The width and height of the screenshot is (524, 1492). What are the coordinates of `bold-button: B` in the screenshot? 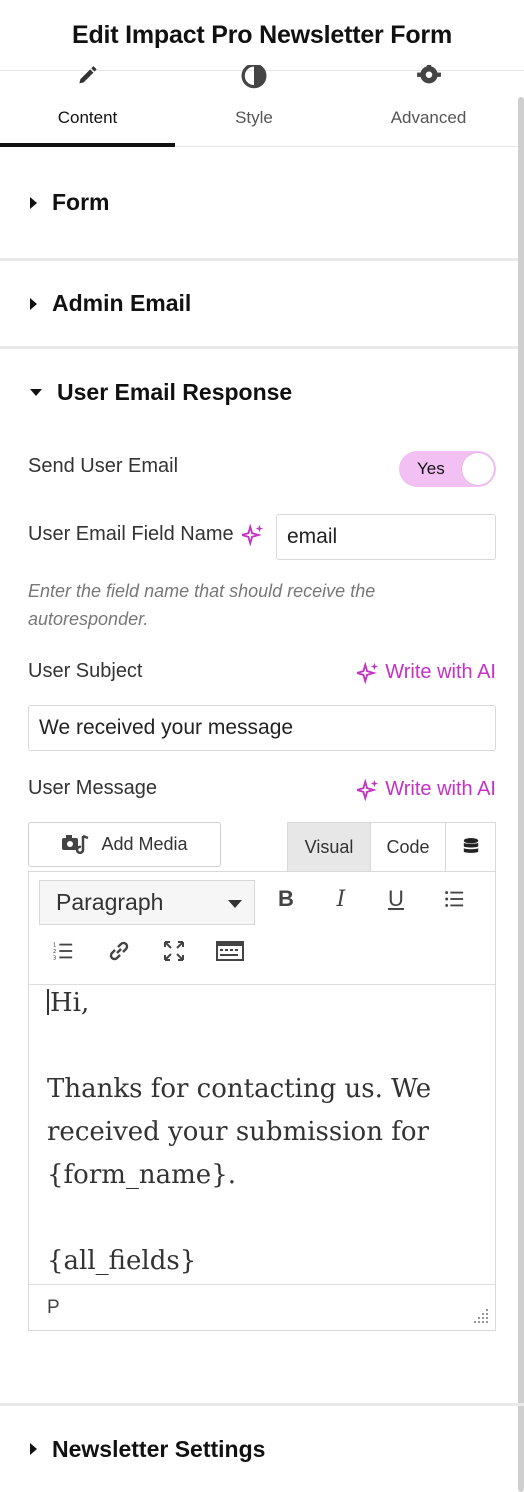 It's located at (286, 899).